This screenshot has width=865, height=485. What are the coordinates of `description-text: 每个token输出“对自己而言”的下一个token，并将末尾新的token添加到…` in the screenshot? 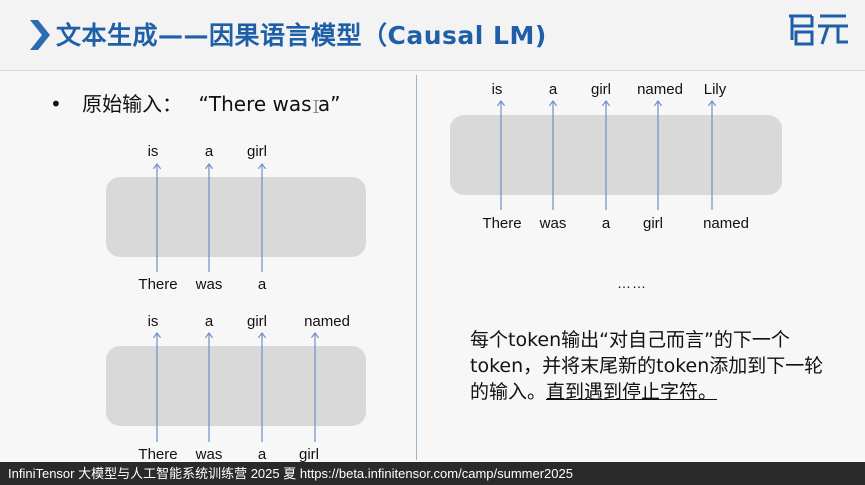 It's located at (650, 366).